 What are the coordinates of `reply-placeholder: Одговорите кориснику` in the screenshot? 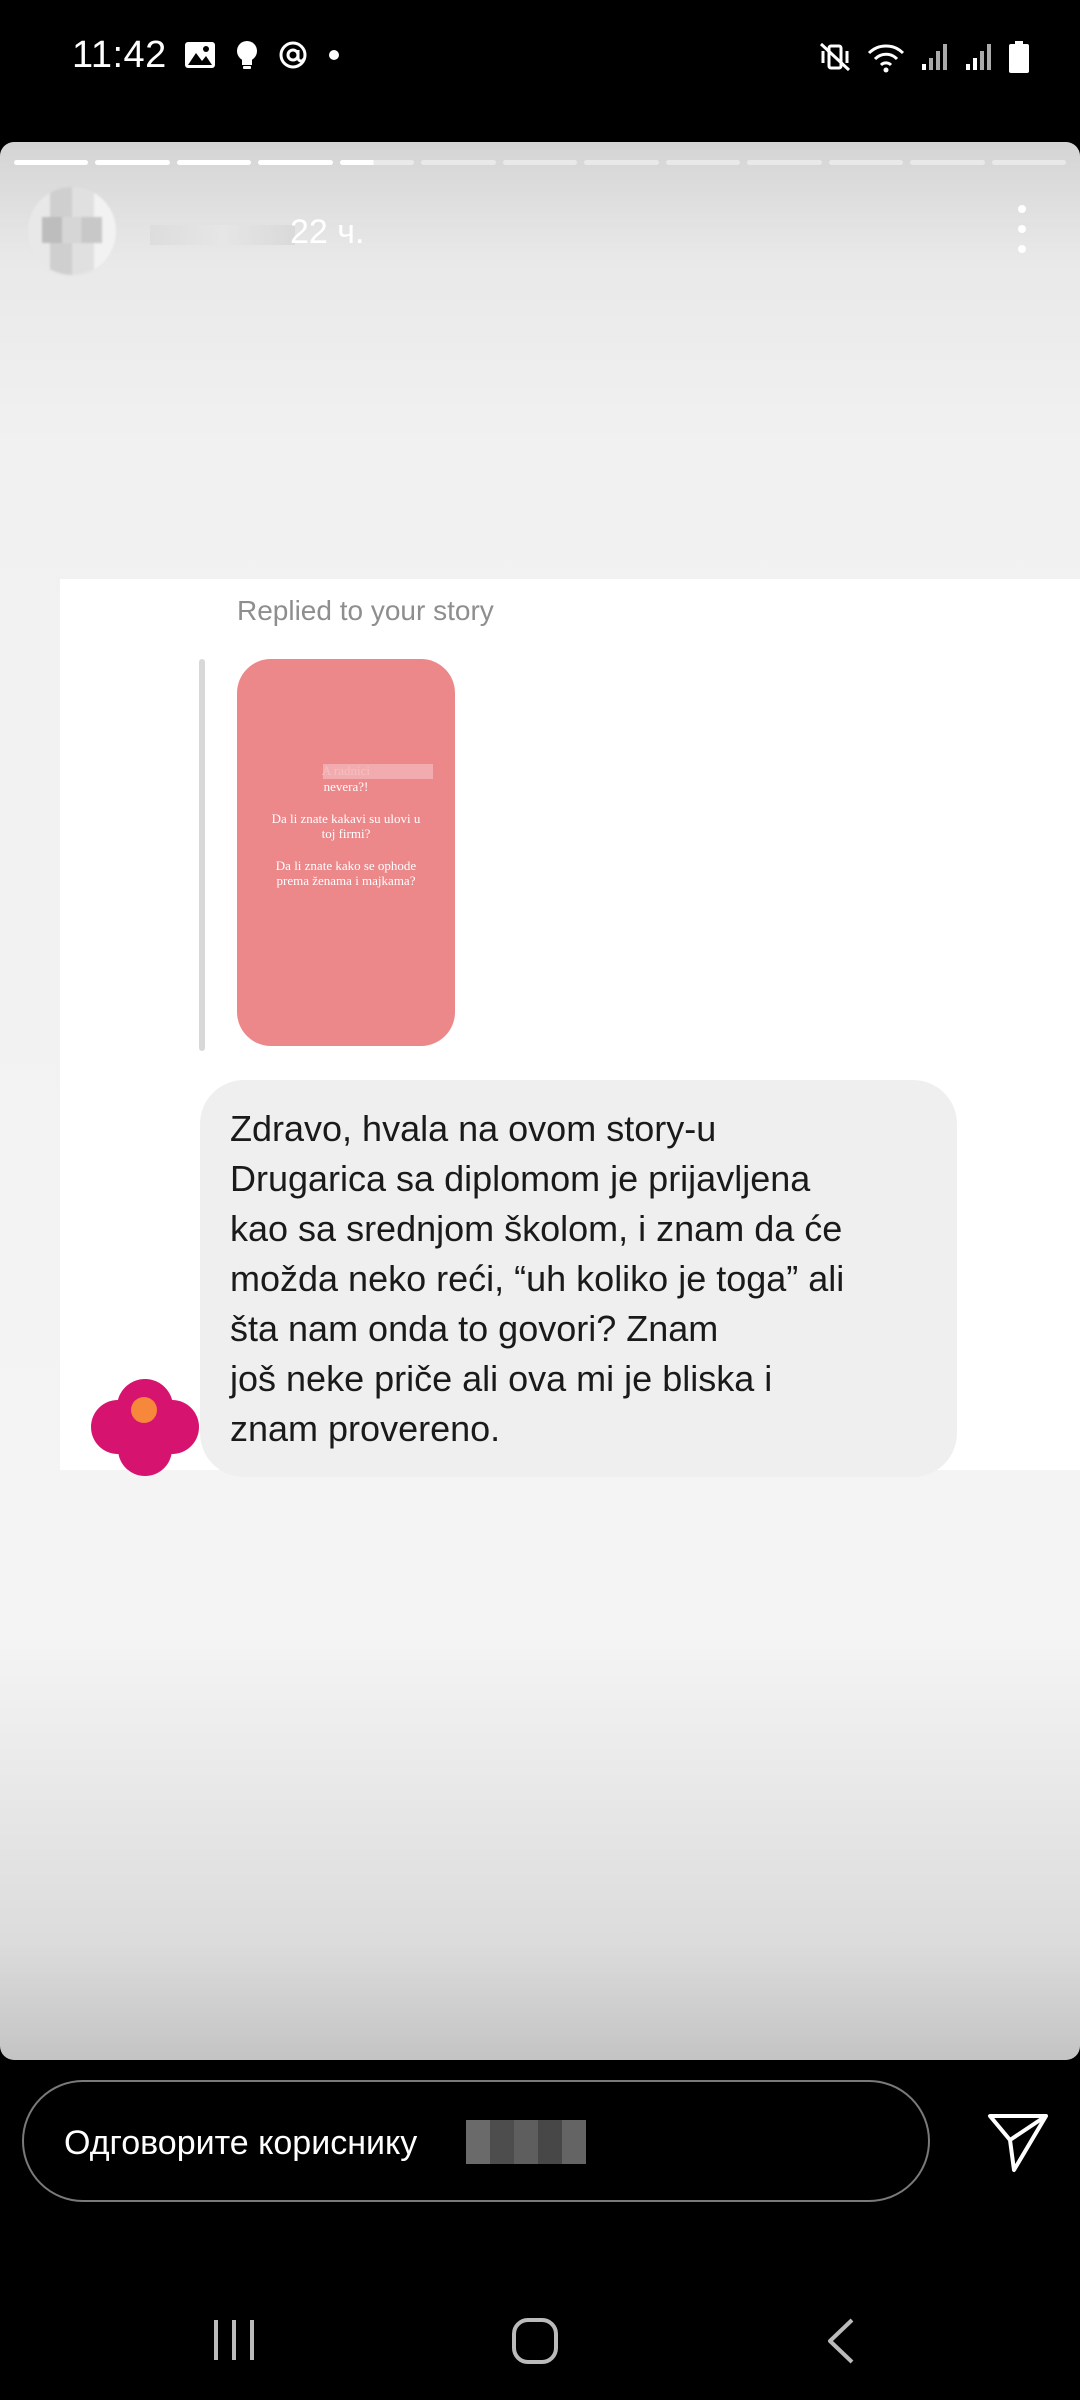 It's located at (241, 2143).